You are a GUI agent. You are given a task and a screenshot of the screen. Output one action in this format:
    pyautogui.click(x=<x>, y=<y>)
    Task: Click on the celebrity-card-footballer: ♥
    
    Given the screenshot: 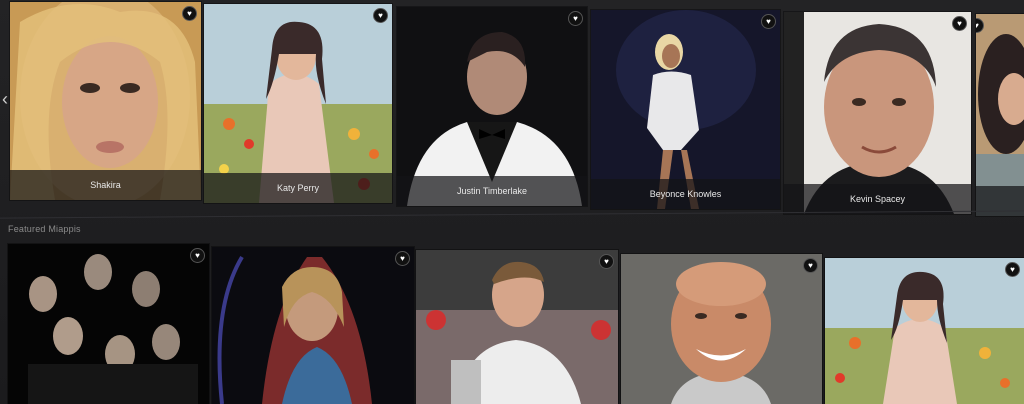 What is the action you would take?
    pyautogui.click(x=517, y=327)
    